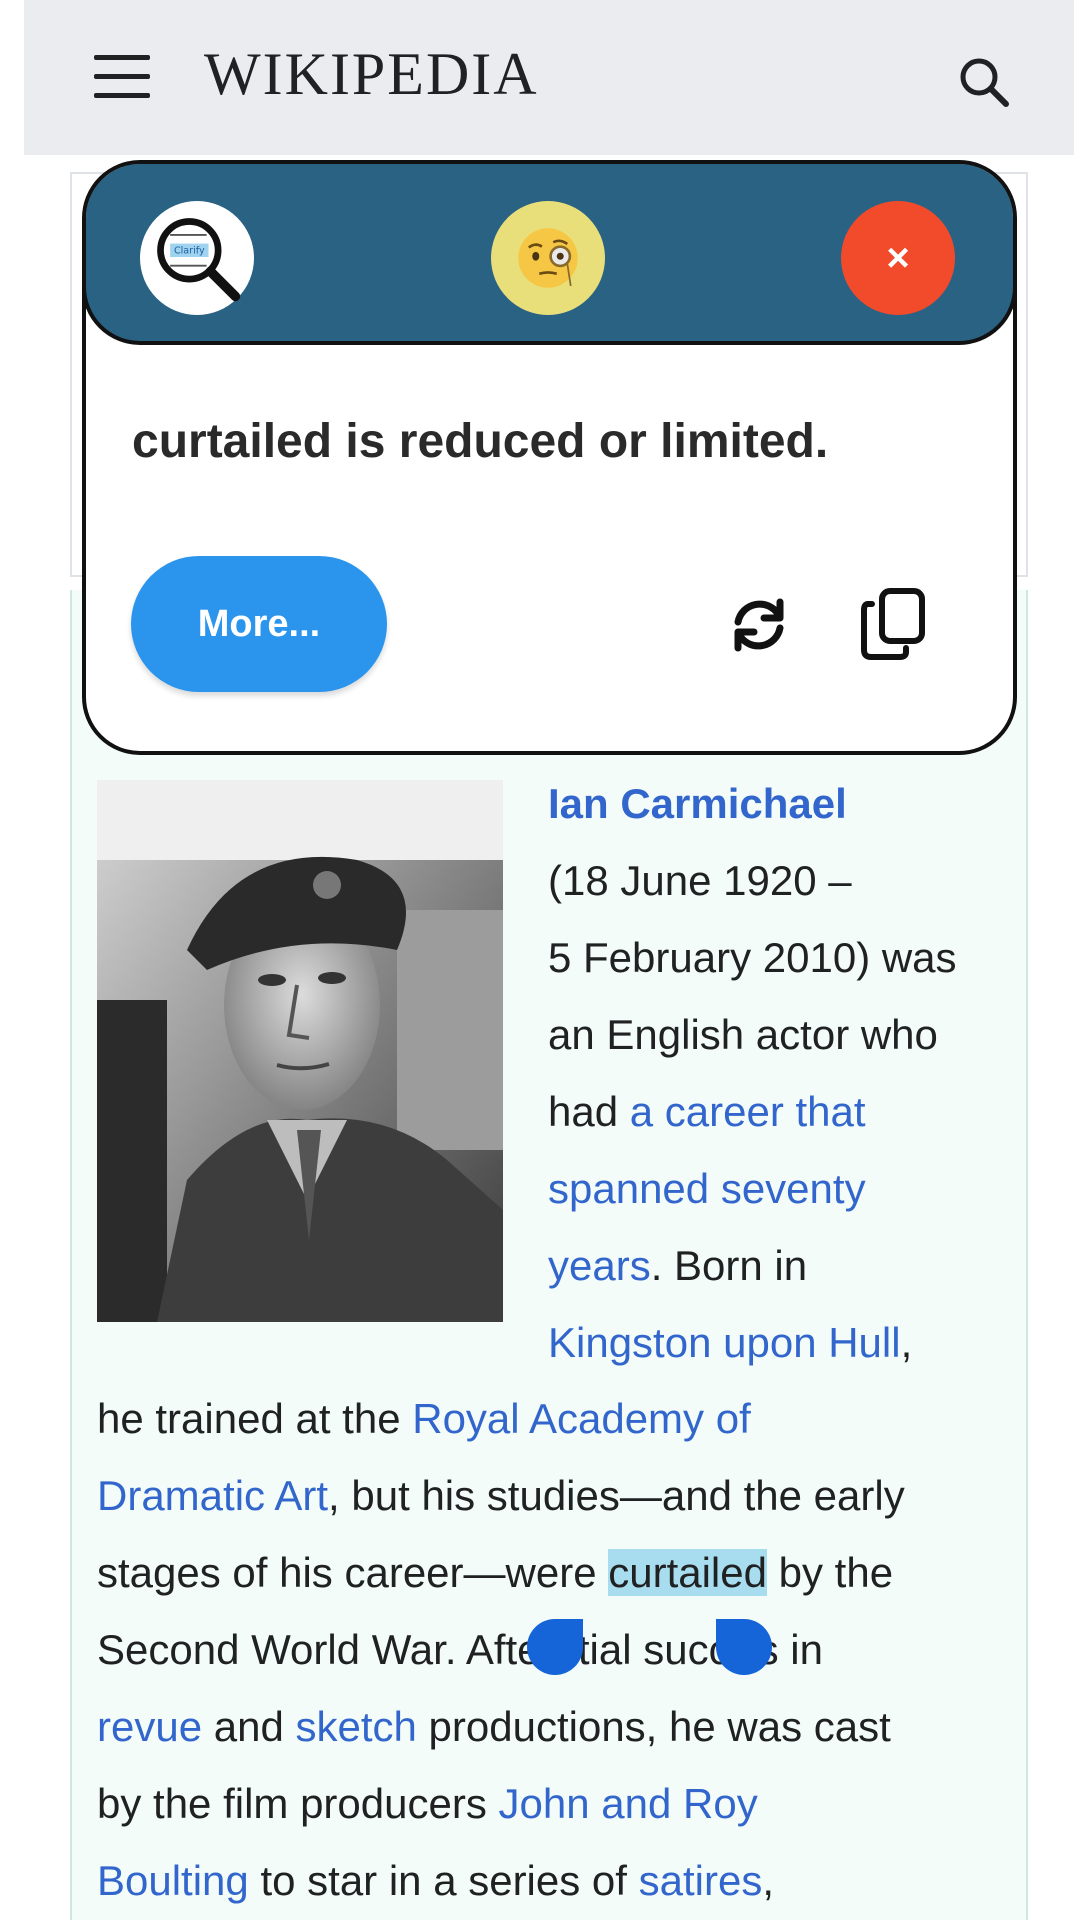 This screenshot has width=1080, height=1920. I want to click on close-popup-button: ×, so click(898, 258).